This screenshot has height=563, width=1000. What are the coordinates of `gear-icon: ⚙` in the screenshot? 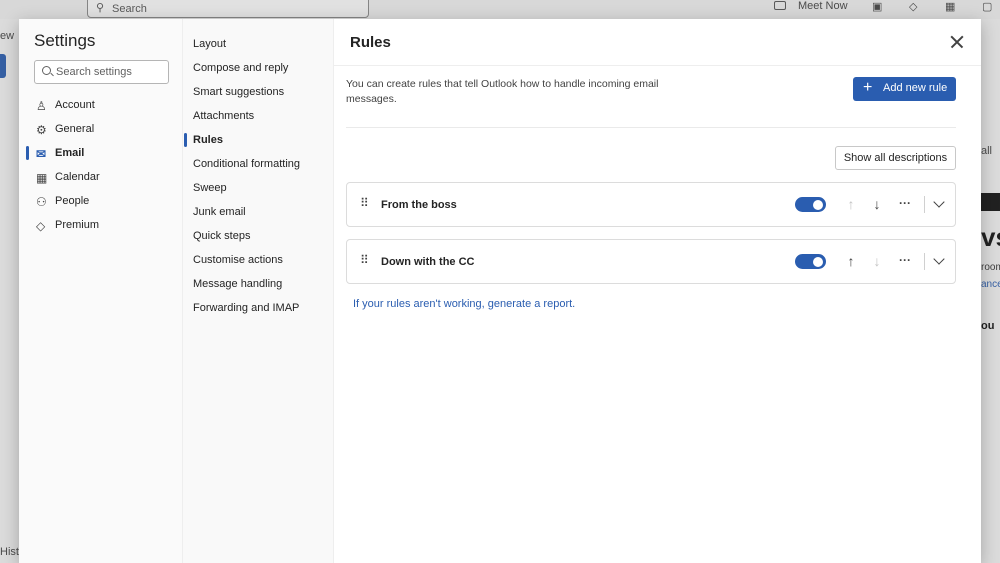 It's located at (41, 130).